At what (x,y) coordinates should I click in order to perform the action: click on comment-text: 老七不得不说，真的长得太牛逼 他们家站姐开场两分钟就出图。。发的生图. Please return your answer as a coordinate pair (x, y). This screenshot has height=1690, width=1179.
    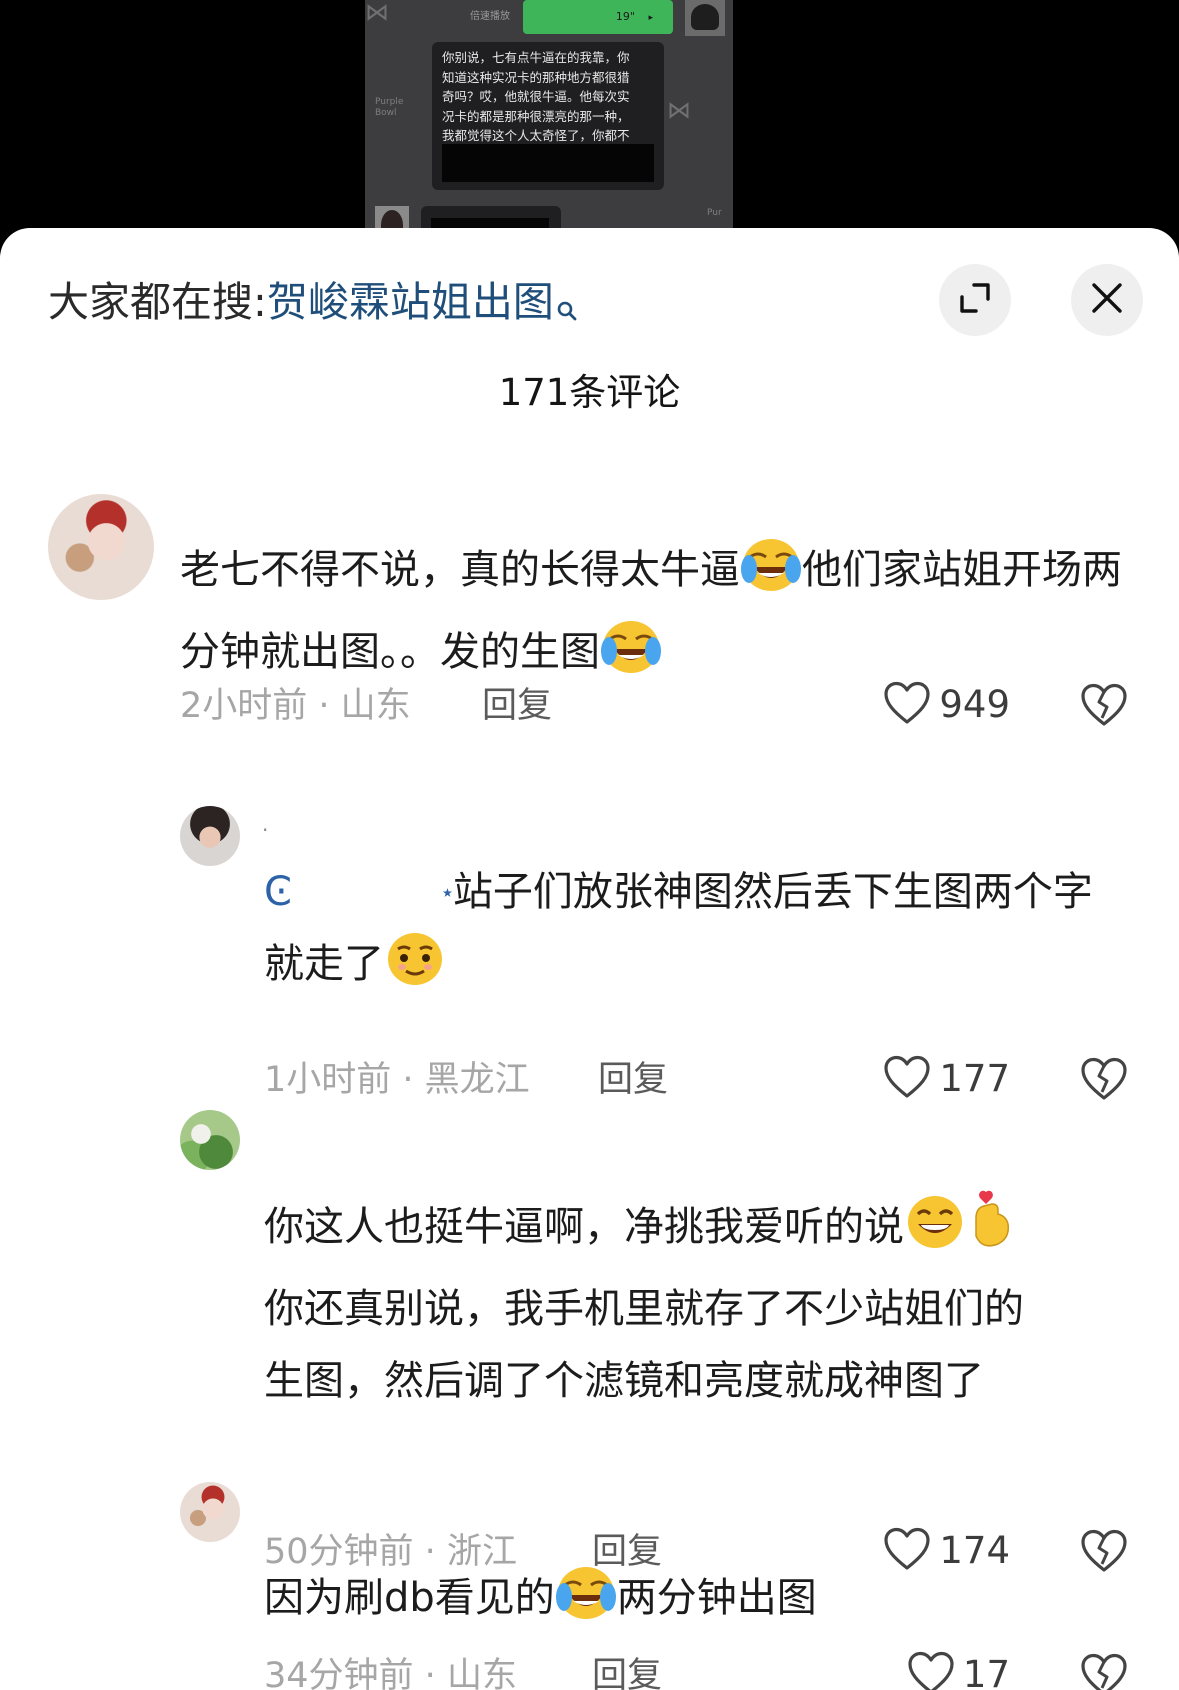
    Looking at the image, I should click on (660, 616).